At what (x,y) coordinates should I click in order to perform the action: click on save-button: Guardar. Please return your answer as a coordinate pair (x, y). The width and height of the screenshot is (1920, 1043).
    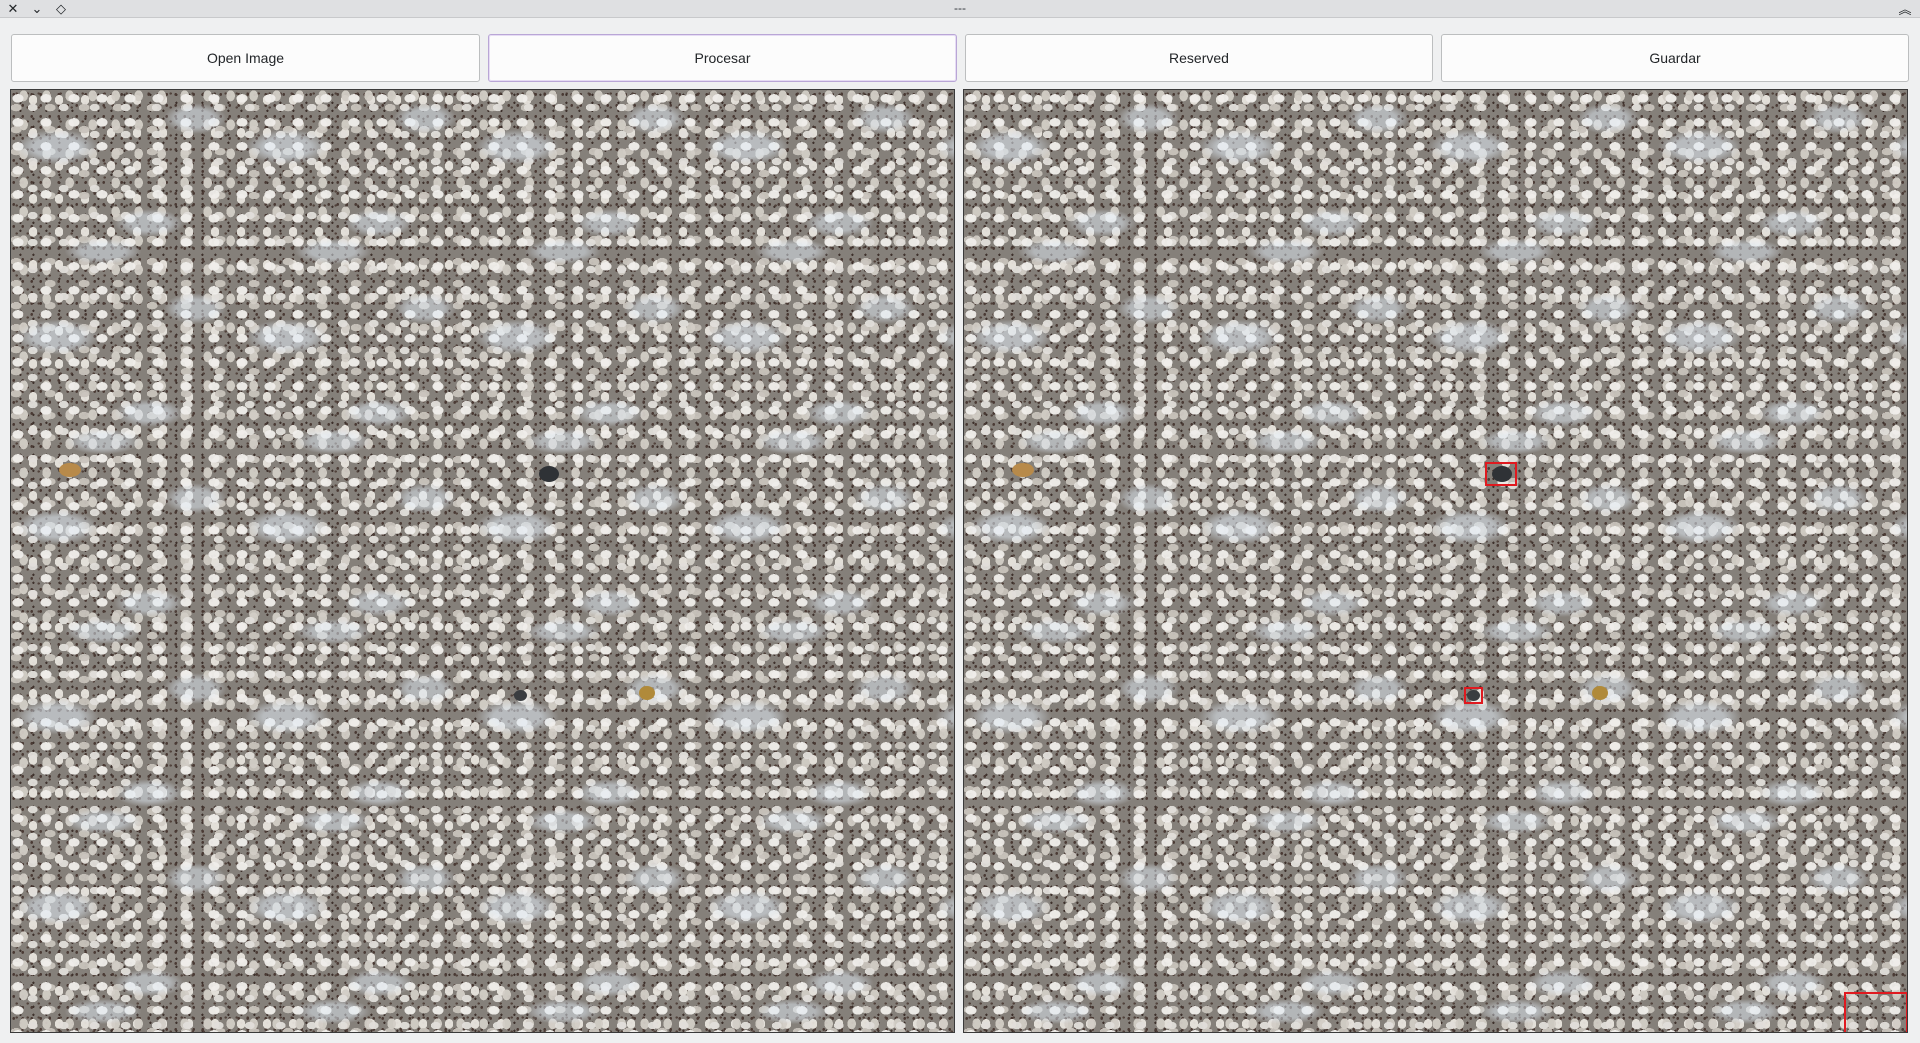
    Looking at the image, I should click on (1675, 58).